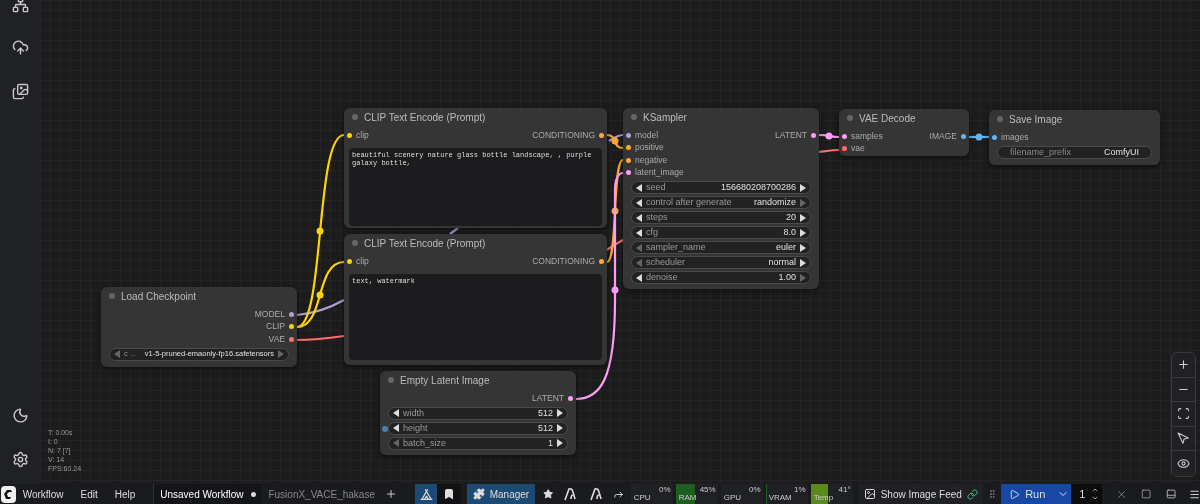  I want to click on eye-icon, so click(1183, 464).